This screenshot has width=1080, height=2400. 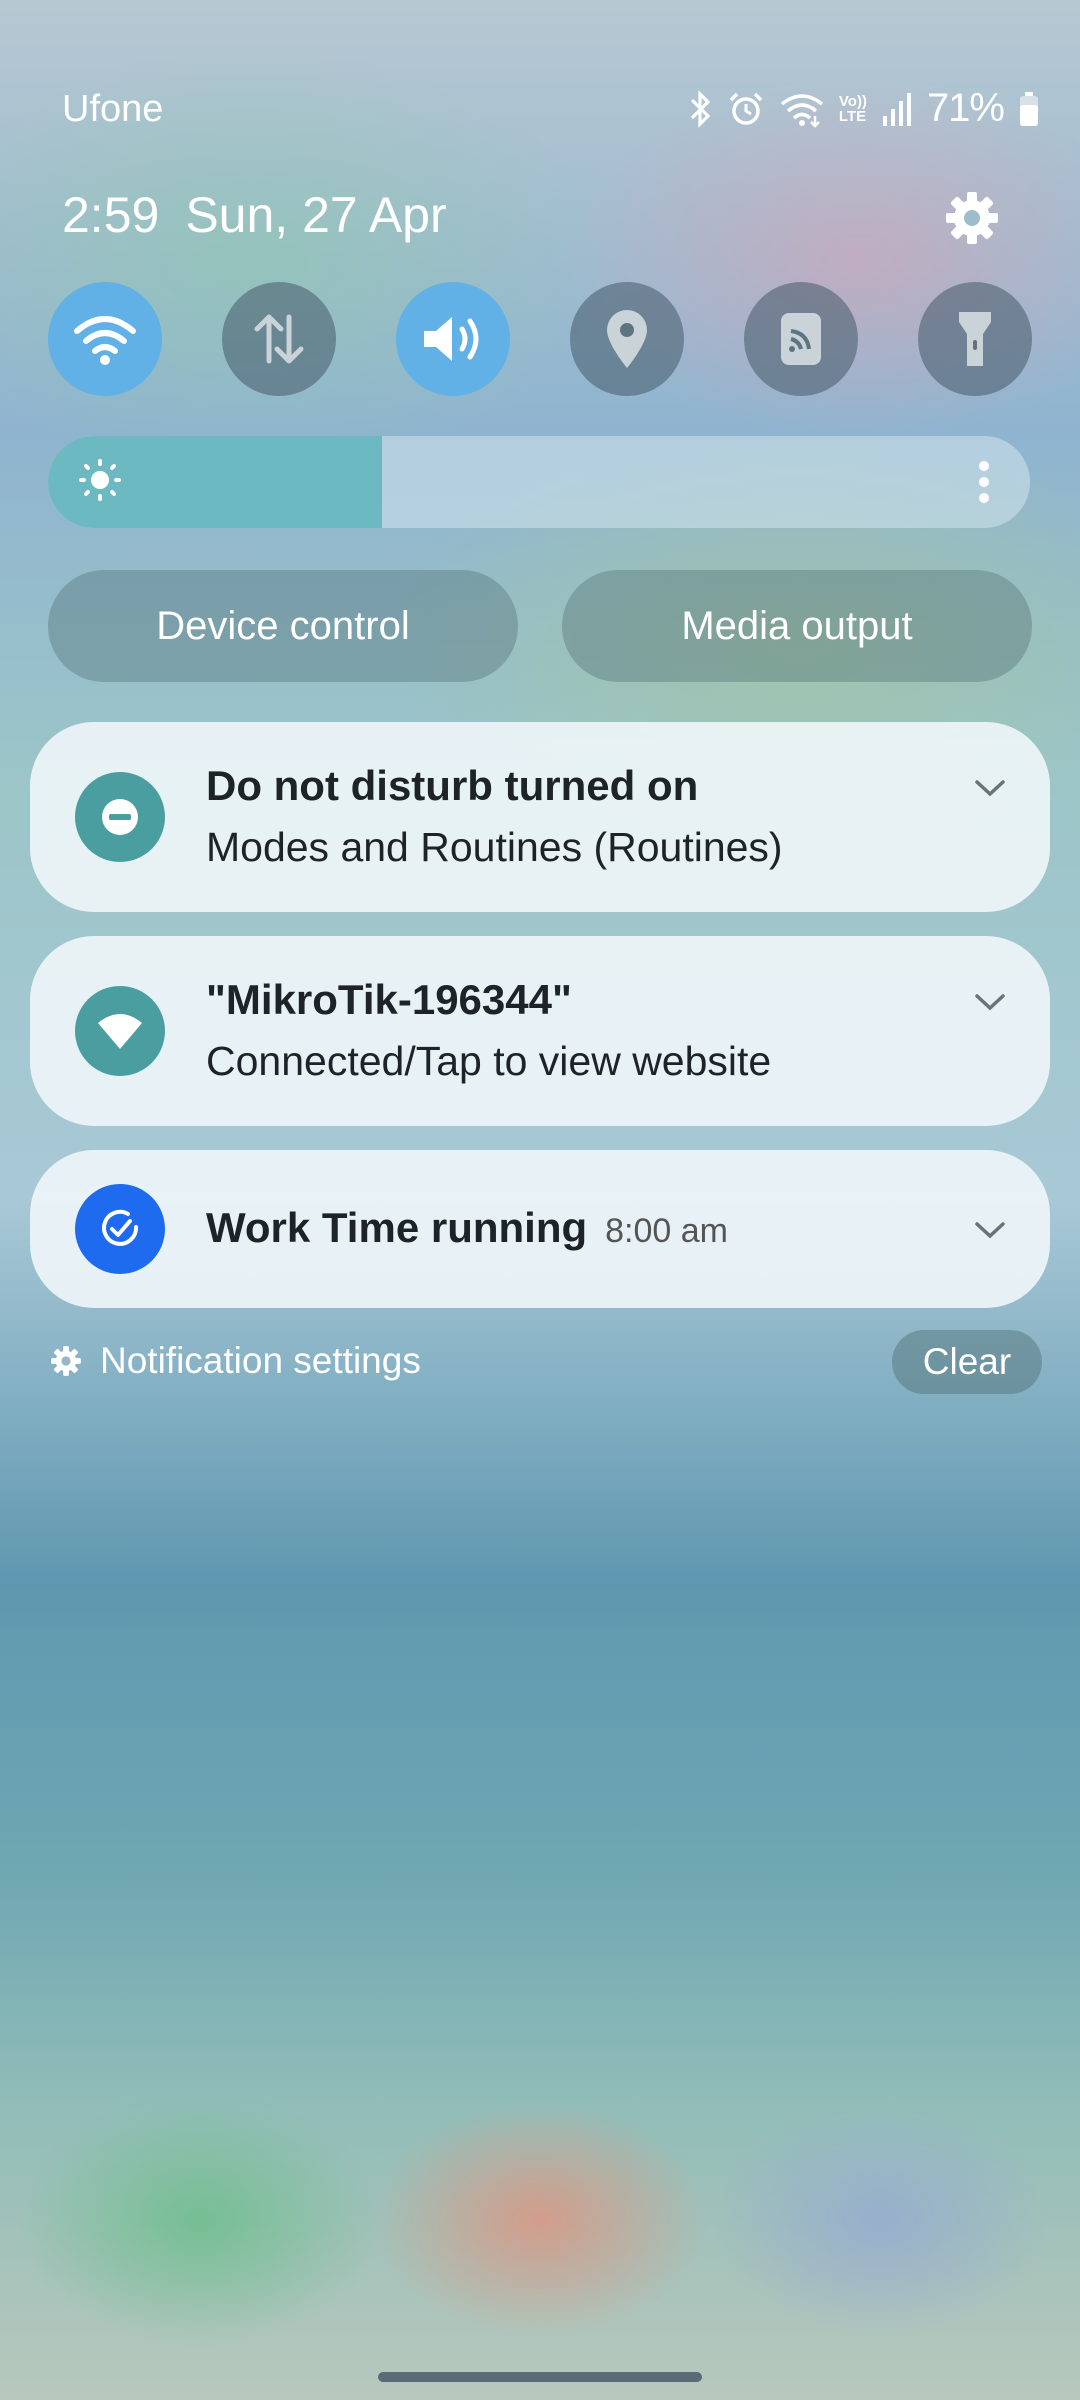 I want to click on clock-date: Sun, 27 Apr, so click(x=315, y=215).